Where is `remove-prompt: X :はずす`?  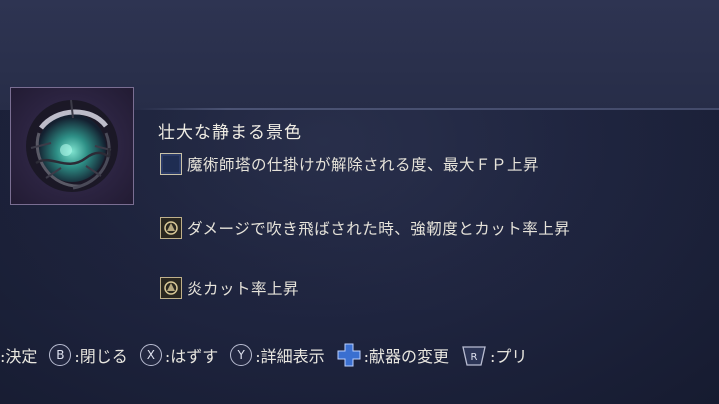 remove-prompt: X :はずす is located at coordinates (179, 355).